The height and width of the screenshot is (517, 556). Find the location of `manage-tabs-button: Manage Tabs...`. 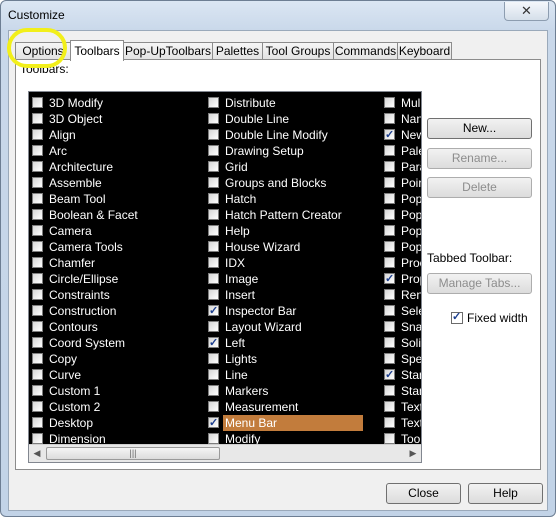

manage-tabs-button: Manage Tabs... is located at coordinates (479, 283).